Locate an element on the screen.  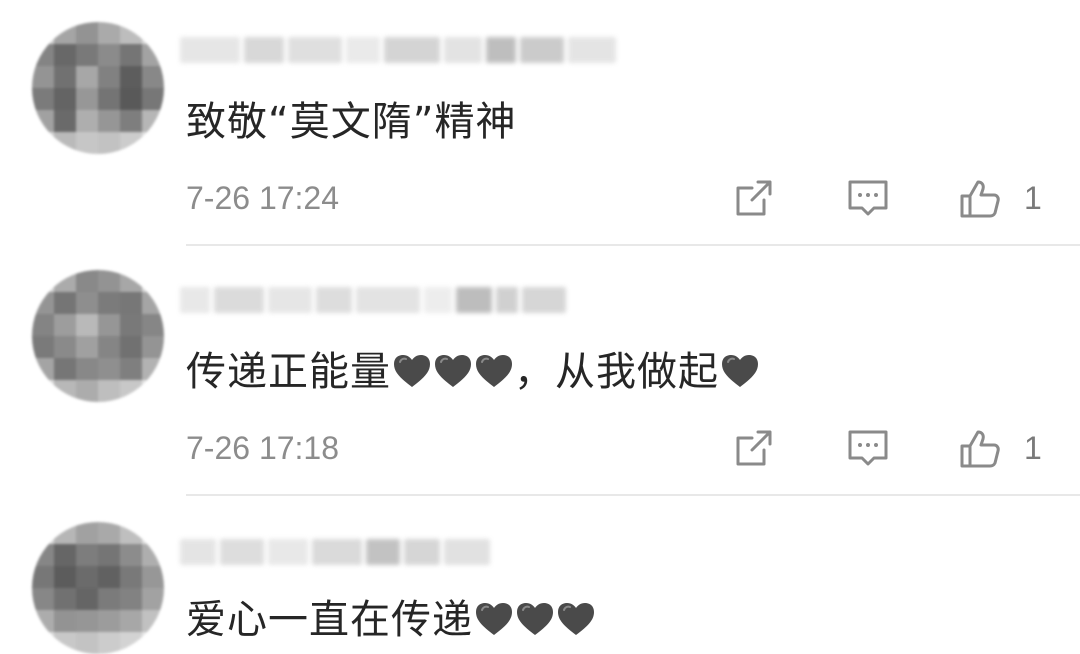
comment-text: 爱心一直在传递 is located at coordinates (391, 620).